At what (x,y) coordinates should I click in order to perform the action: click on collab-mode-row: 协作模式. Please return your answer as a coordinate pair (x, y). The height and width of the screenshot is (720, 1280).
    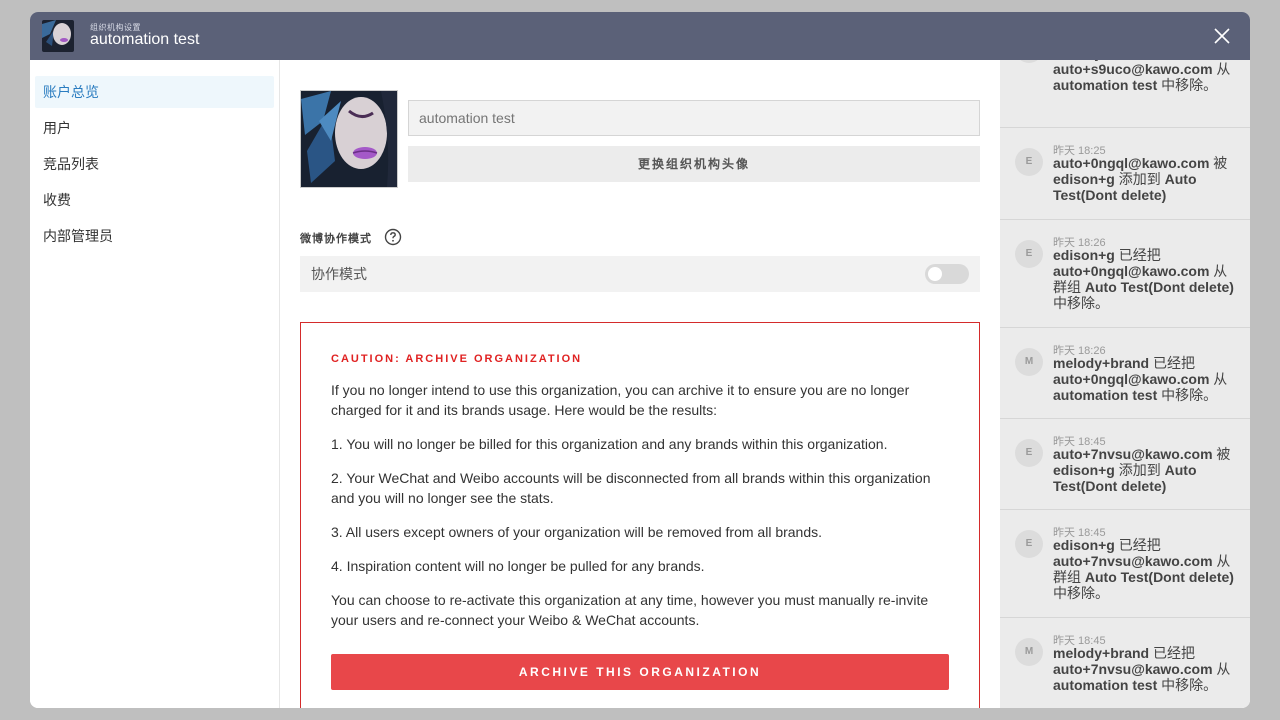
    Looking at the image, I should click on (640, 274).